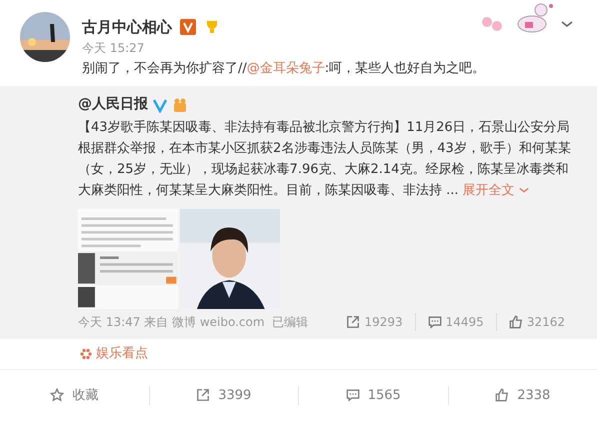  What do you see at coordinates (383, 322) in the screenshot?
I see `stat-count: 19293` at bounding box center [383, 322].